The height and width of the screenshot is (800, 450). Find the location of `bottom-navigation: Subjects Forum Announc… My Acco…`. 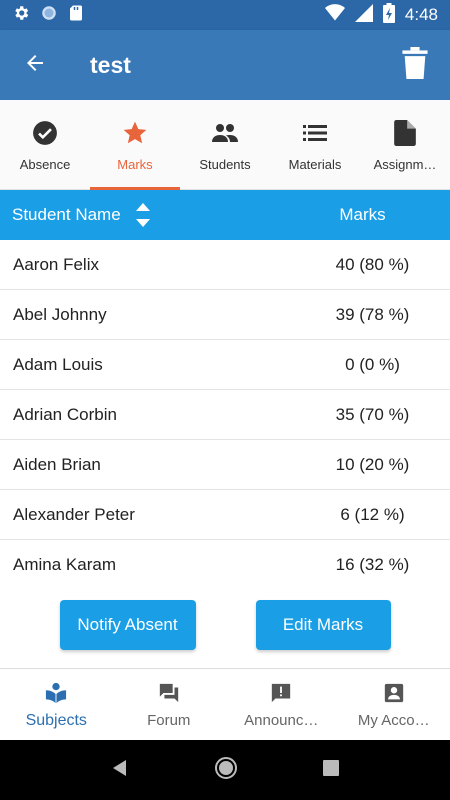

bottom-navigation: Subjects Forum Announc… My Acco… is located at coordinates (225, 704).